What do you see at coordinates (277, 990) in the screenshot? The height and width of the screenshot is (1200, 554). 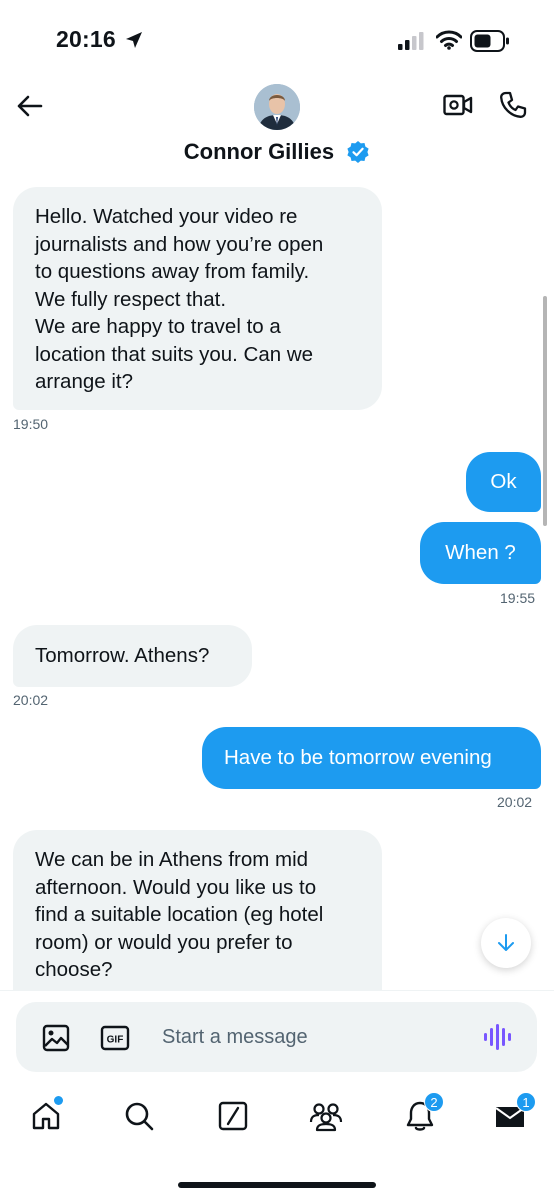 I see `composer-divider` at bounding box center [277, 990].